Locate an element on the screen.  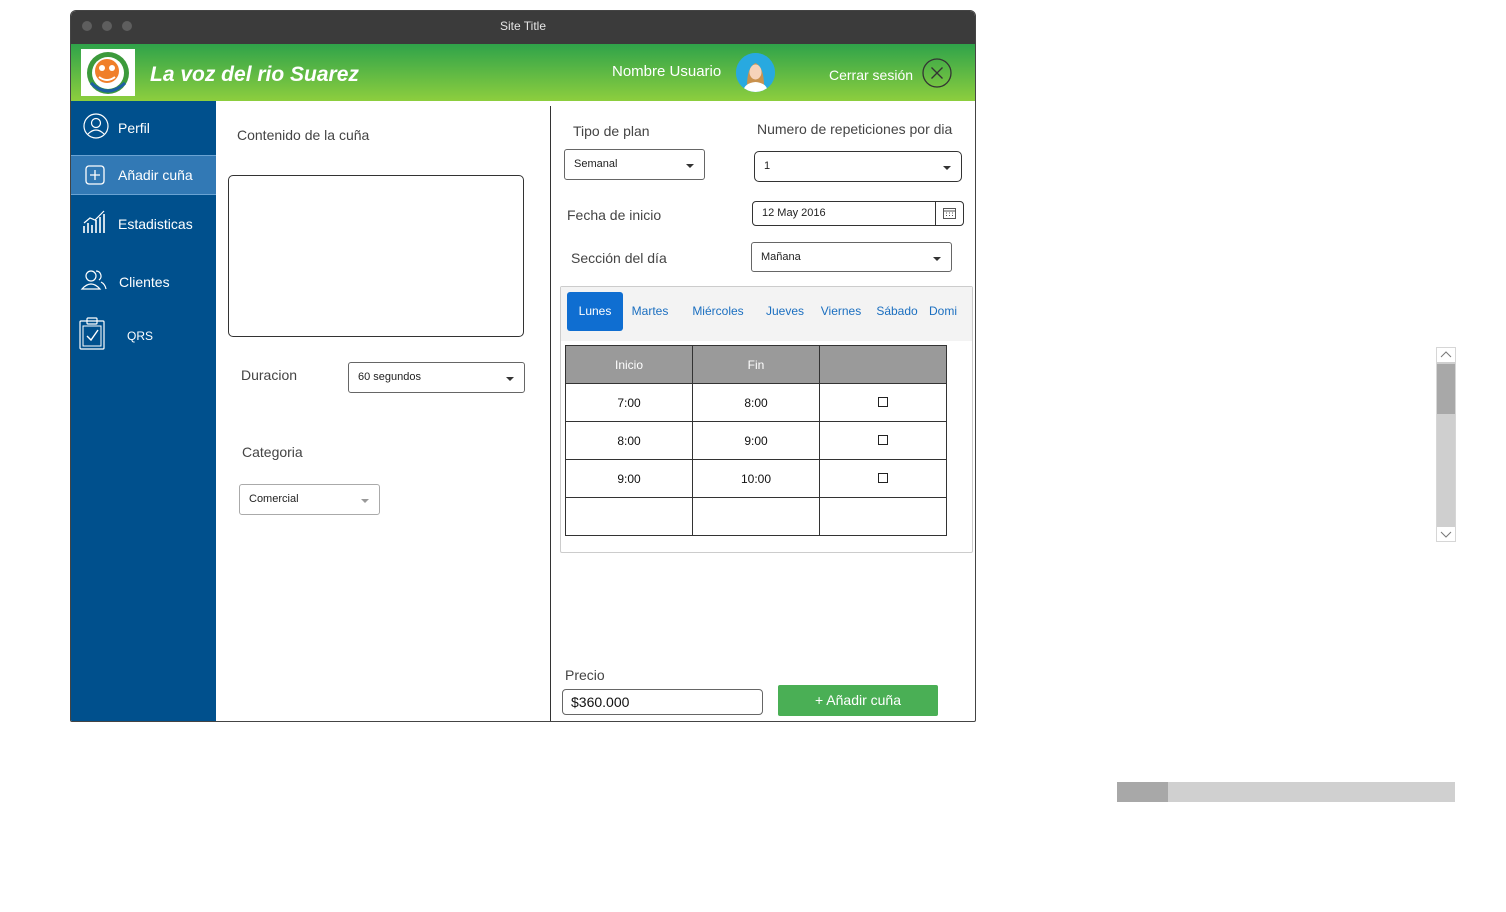
calendar-icon is located at coordinates (949, 214).